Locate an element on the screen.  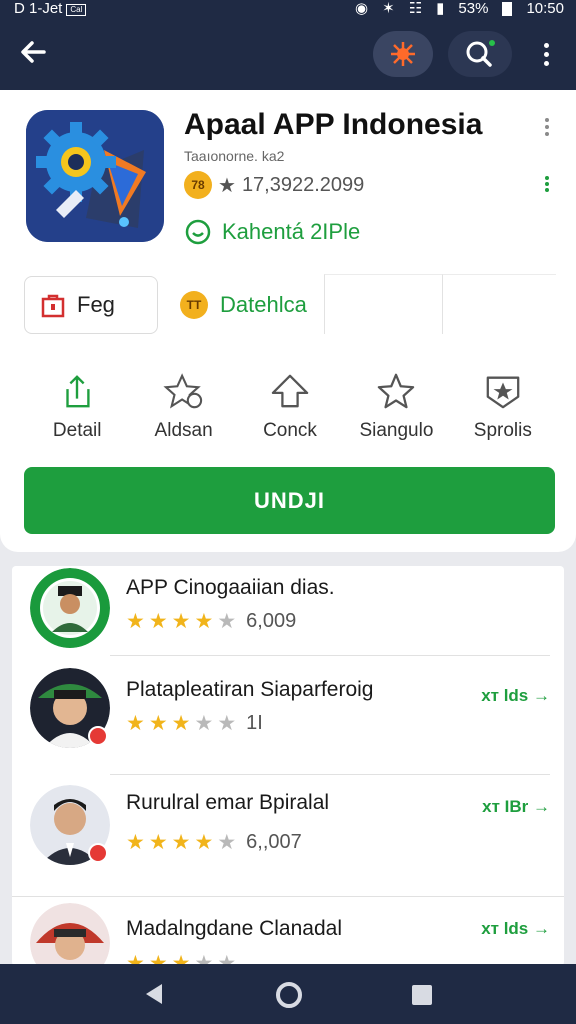
up-arrow-icon is located at coordinates (290, 391).